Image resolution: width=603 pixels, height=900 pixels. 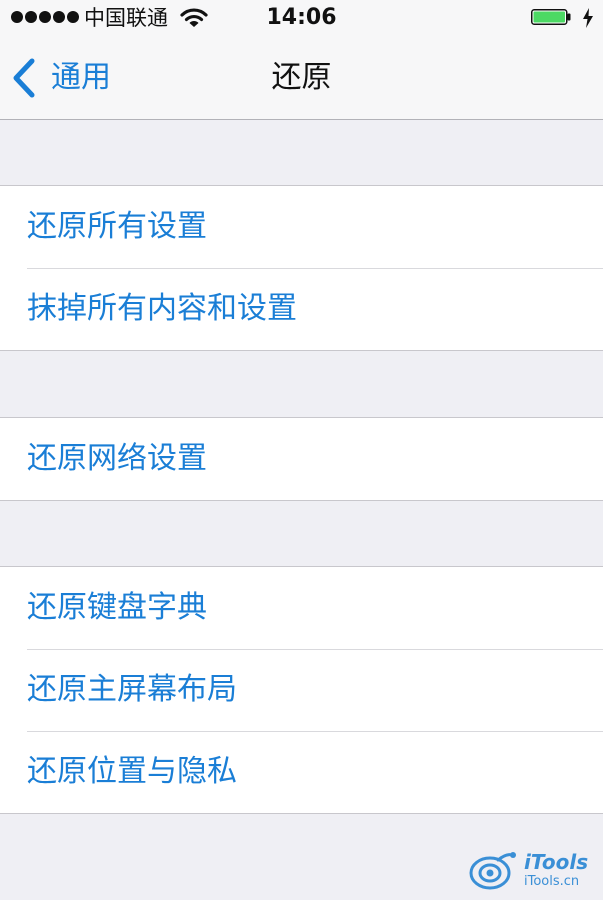 I want to click on list-item-reset-all-settings: 还原所有设置, so click(x=301, y=227).